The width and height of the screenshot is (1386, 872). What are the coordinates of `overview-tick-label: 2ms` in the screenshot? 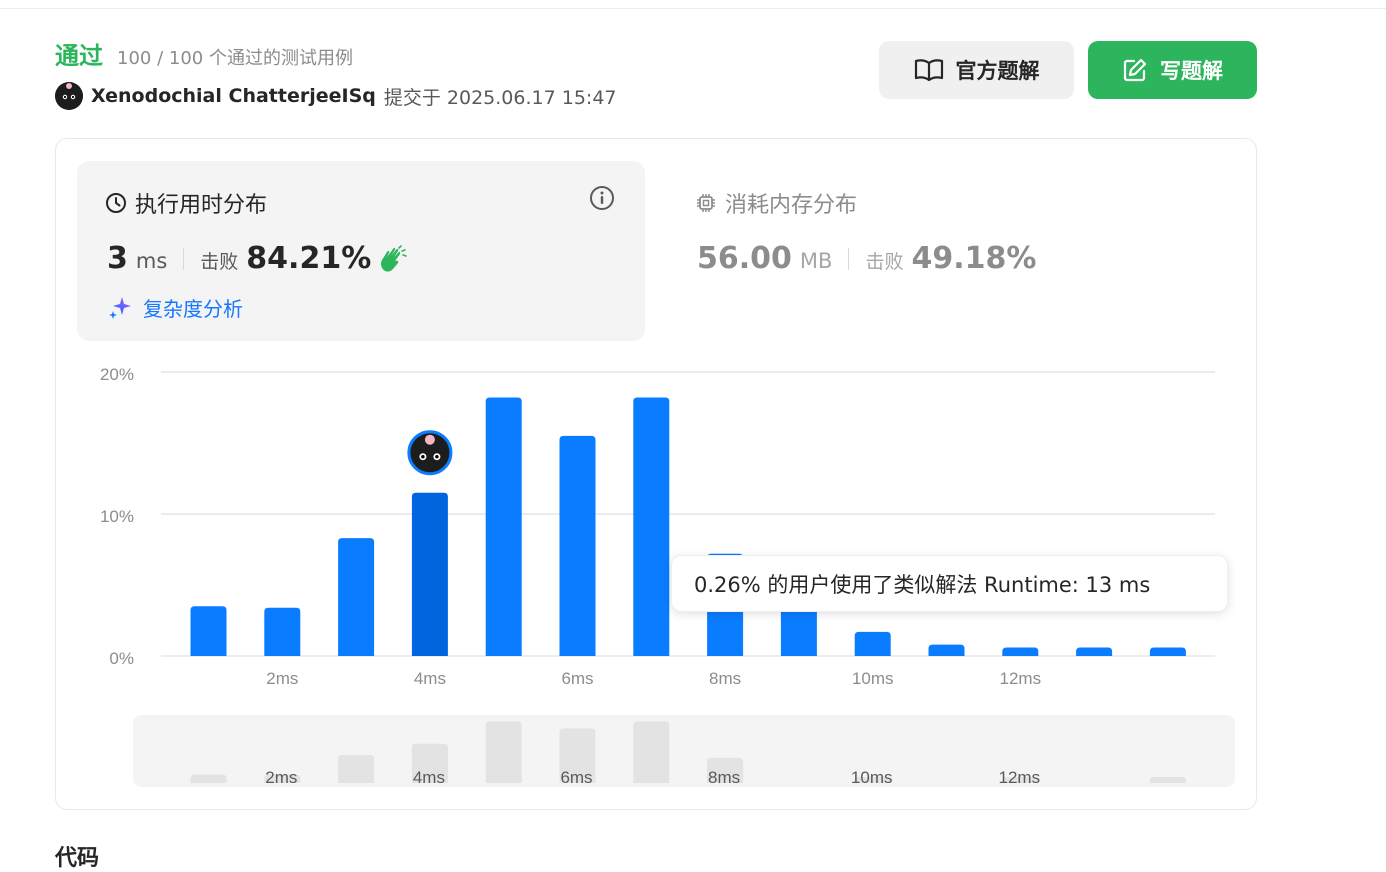 It's located at (281, 777).